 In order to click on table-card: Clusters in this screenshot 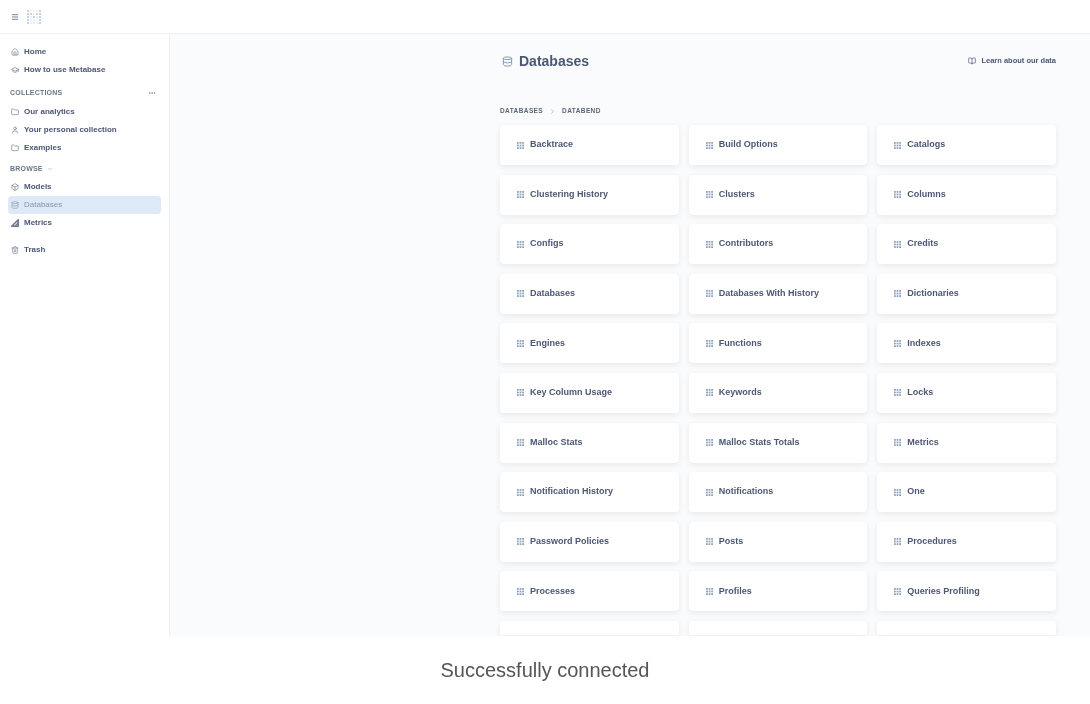, I will do `click(778, 194)`.